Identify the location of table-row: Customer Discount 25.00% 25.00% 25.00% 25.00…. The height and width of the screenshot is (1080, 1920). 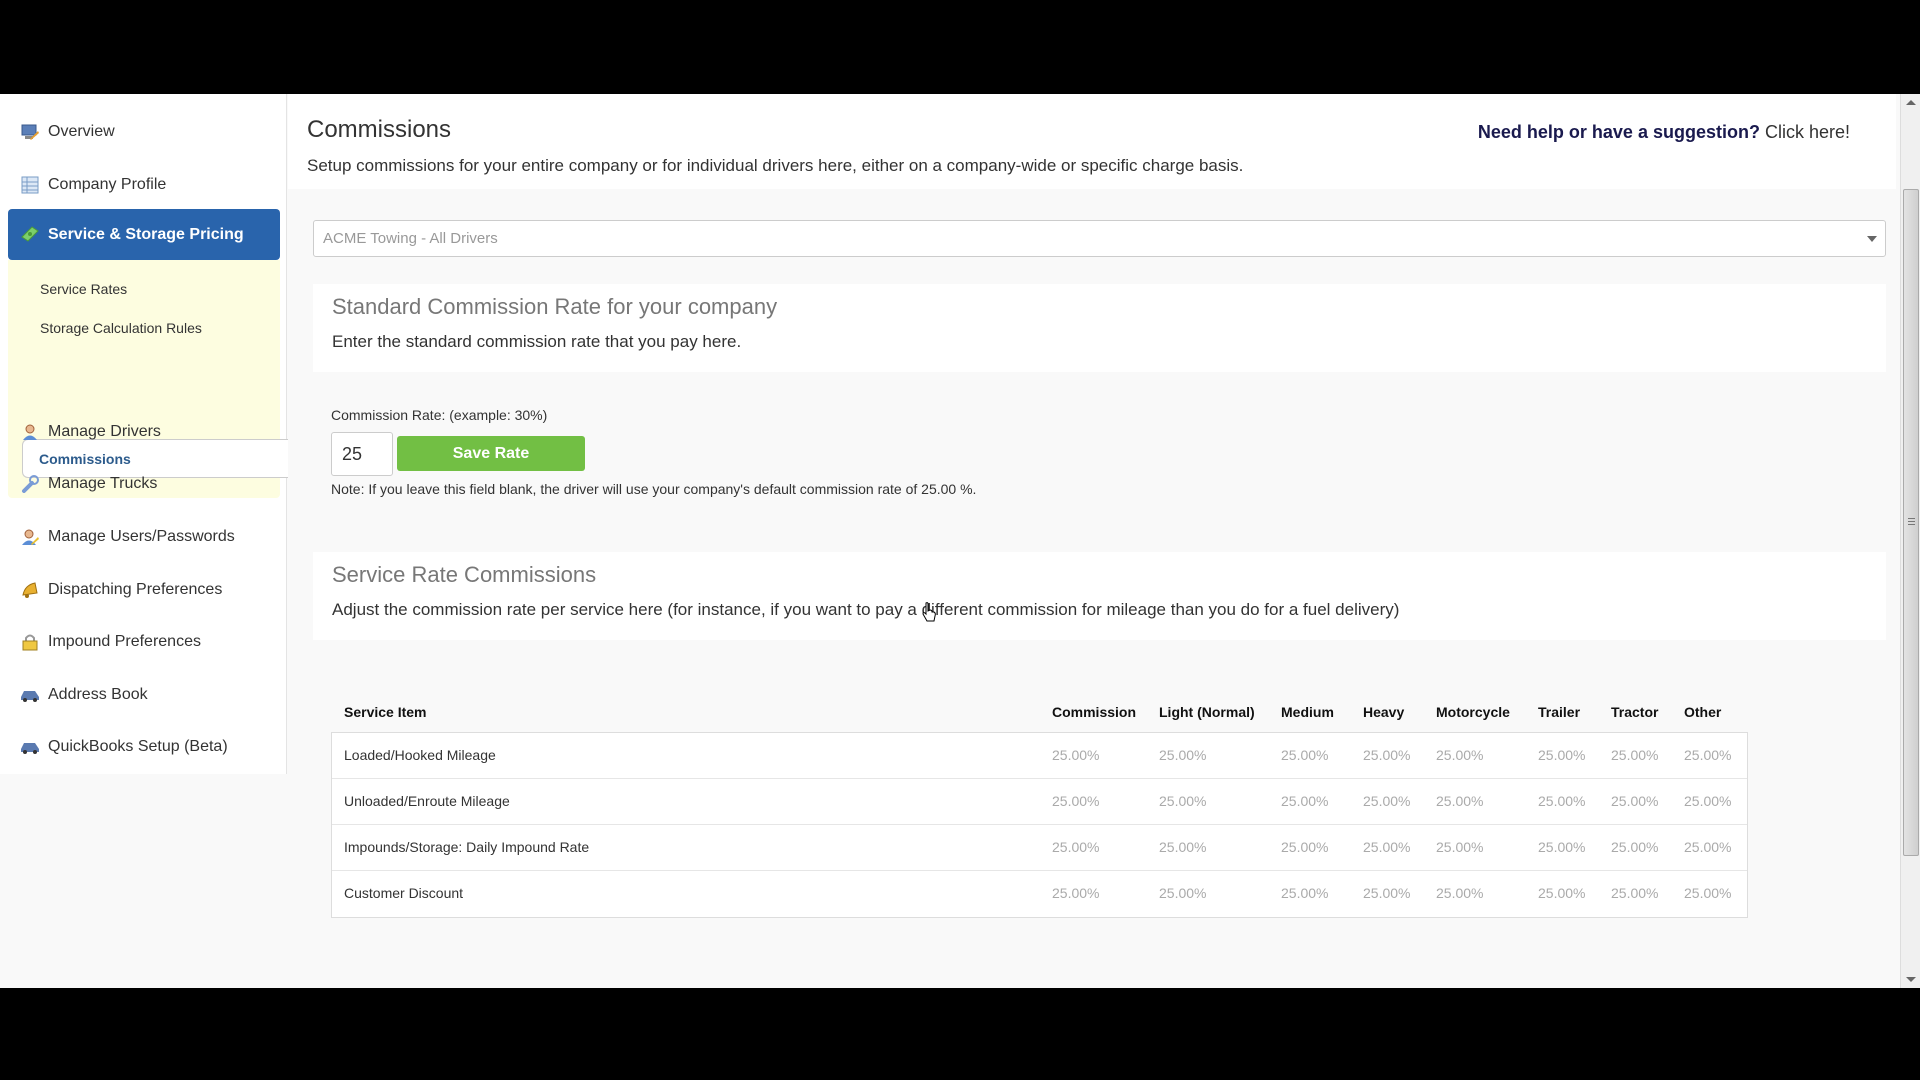
(1039, 894).